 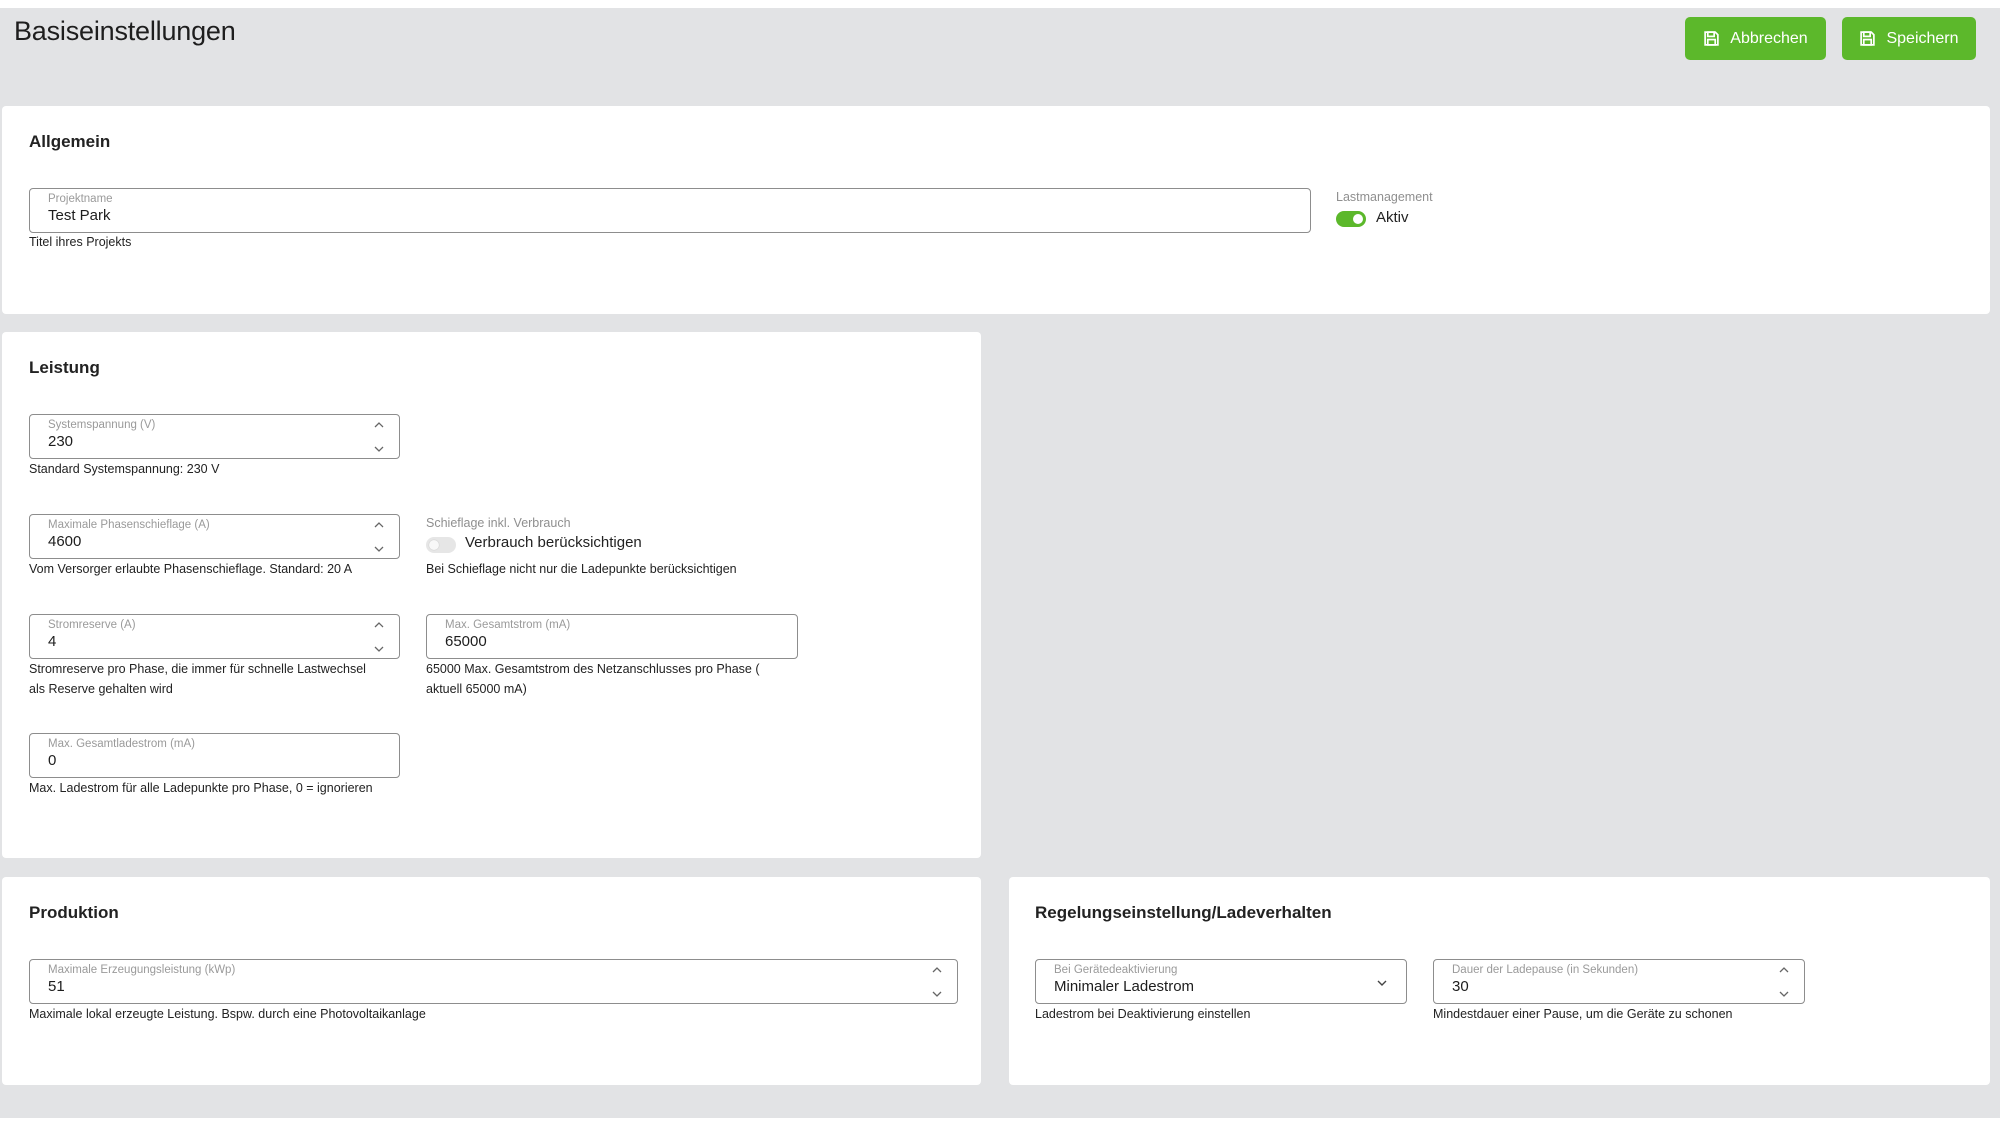 I want to click on project-name-helper: Titel ihres Projekts, so click(x=80, y=242).